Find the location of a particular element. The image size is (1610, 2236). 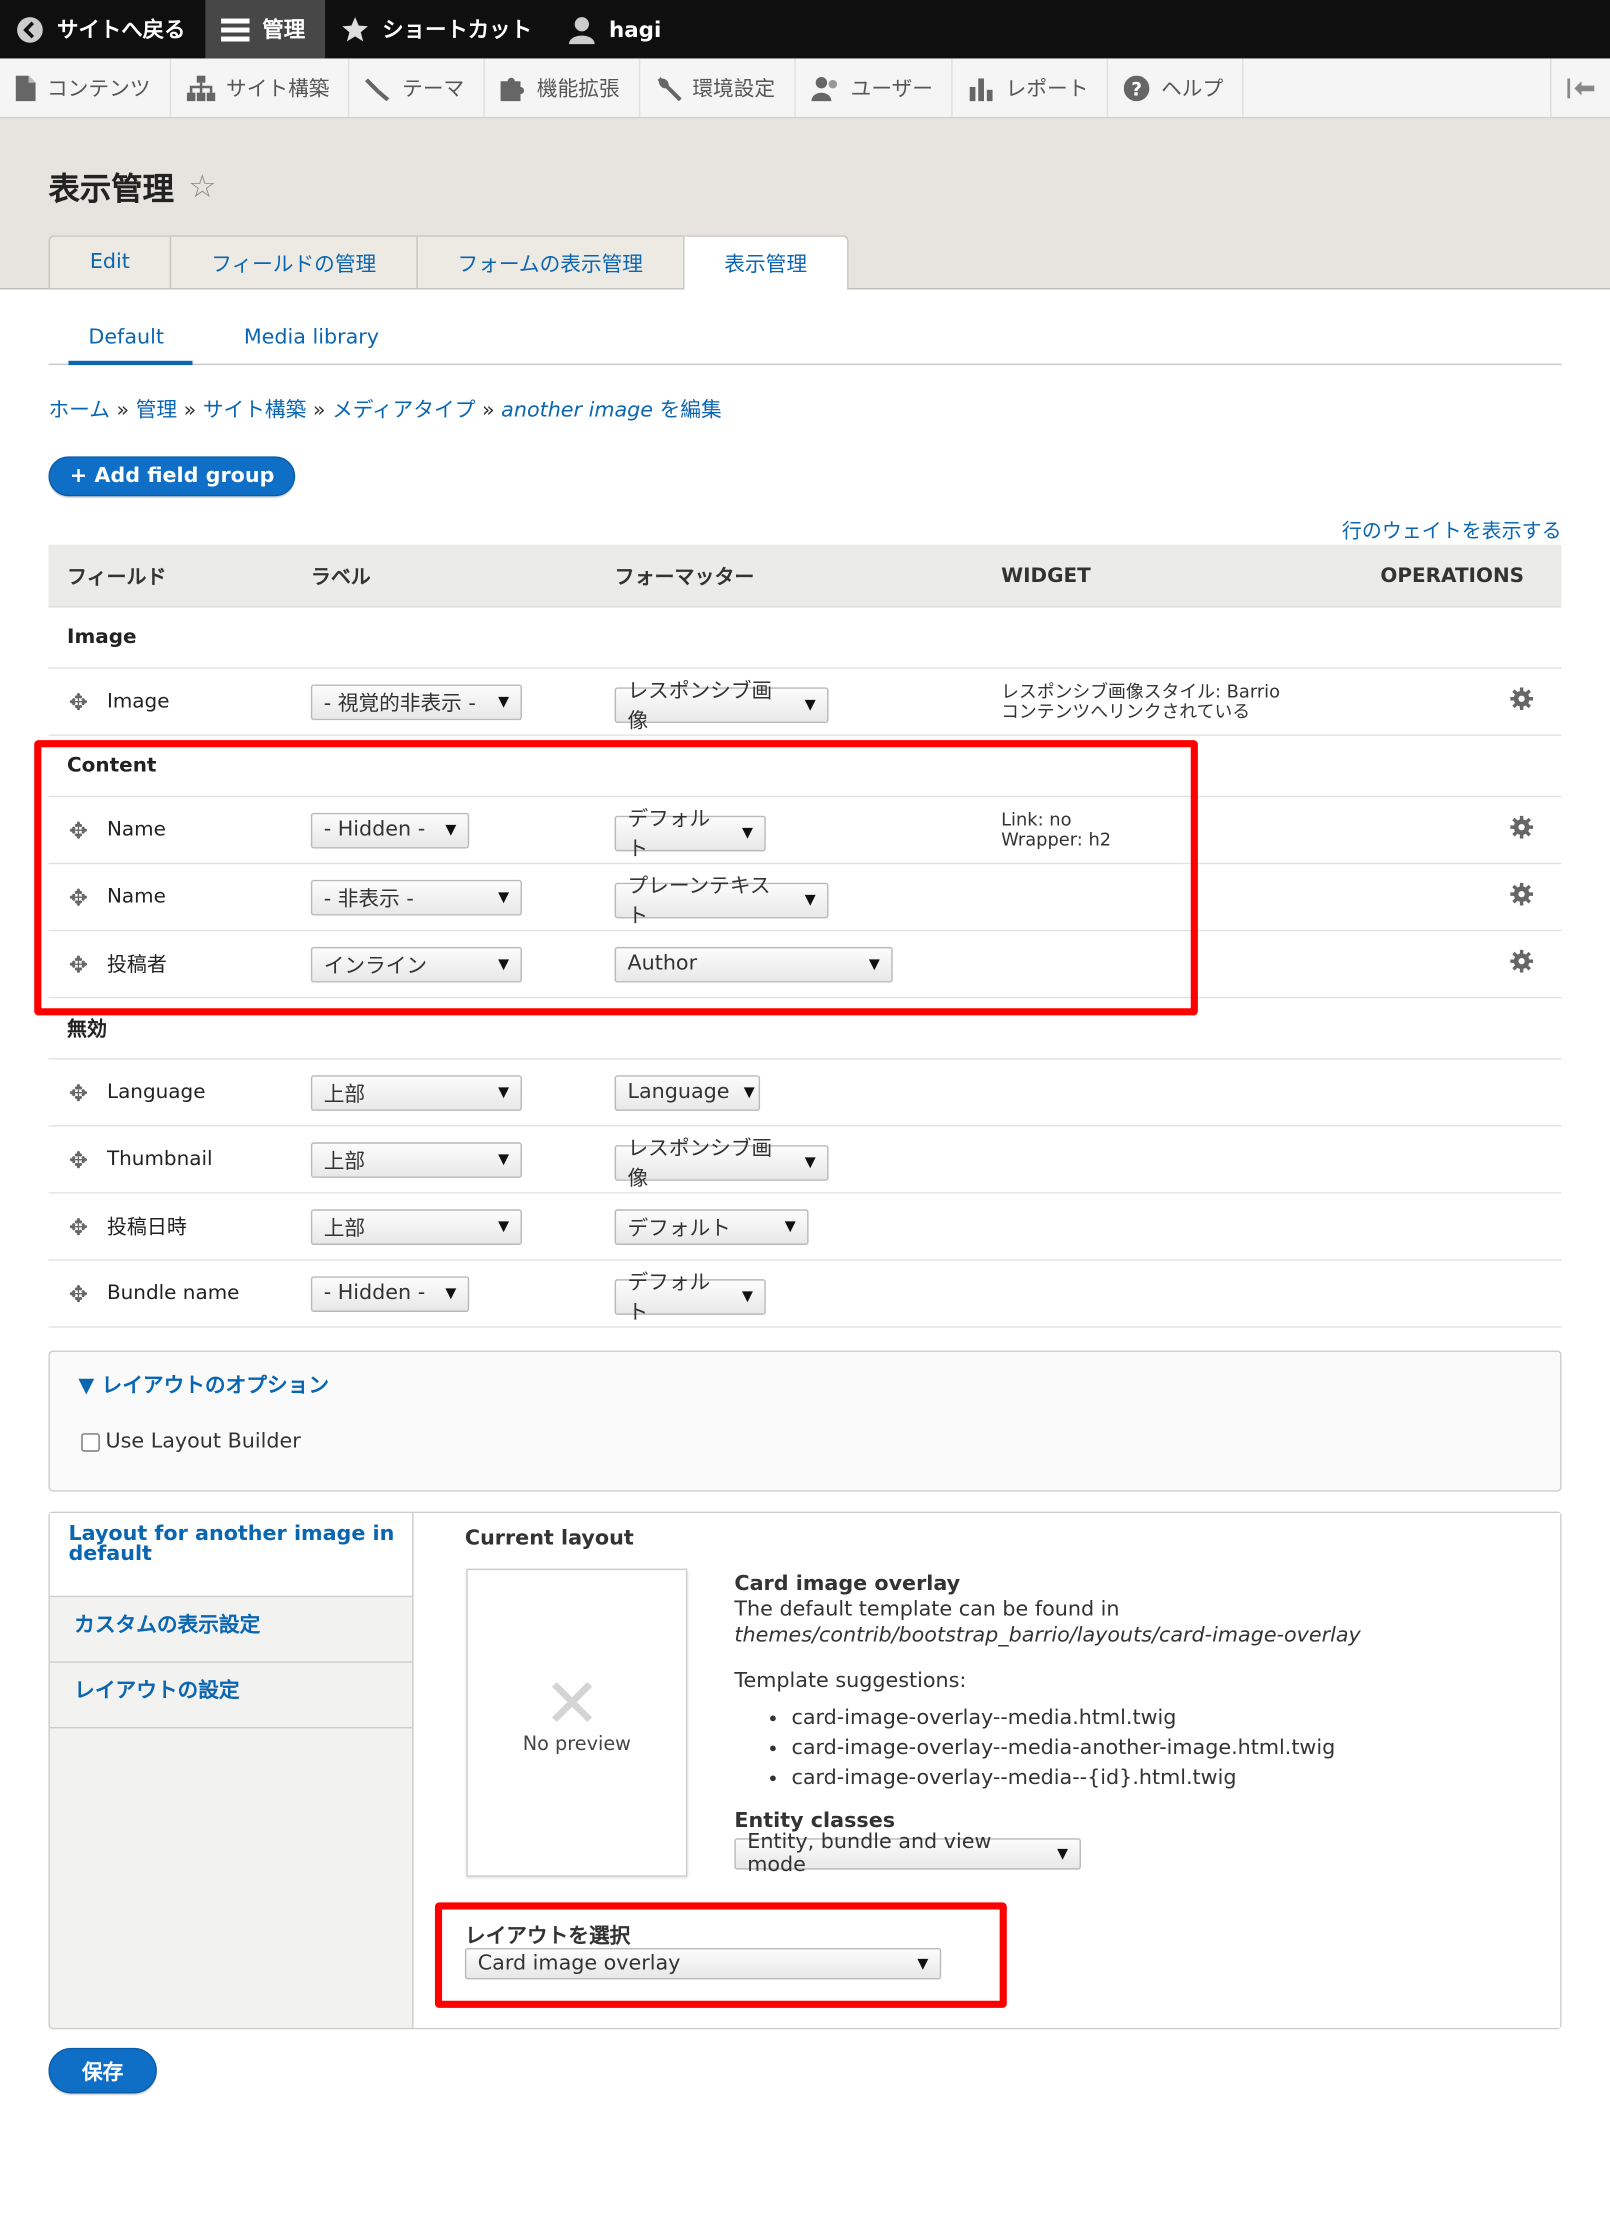

tab-manage-display: 表示管理 is located at coordinates (765, 262).